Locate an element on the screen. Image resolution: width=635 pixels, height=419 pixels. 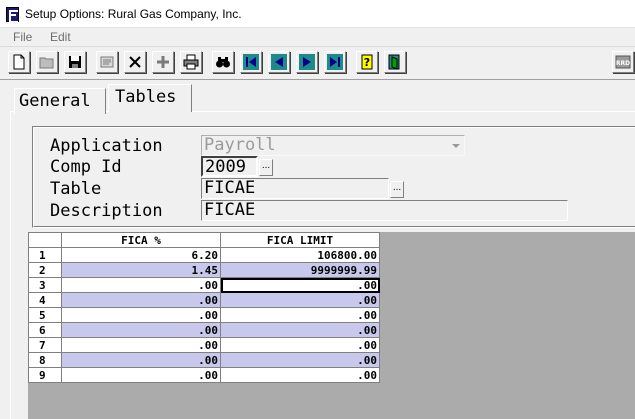
help-icon: ? is located at coordinates (367, 62).